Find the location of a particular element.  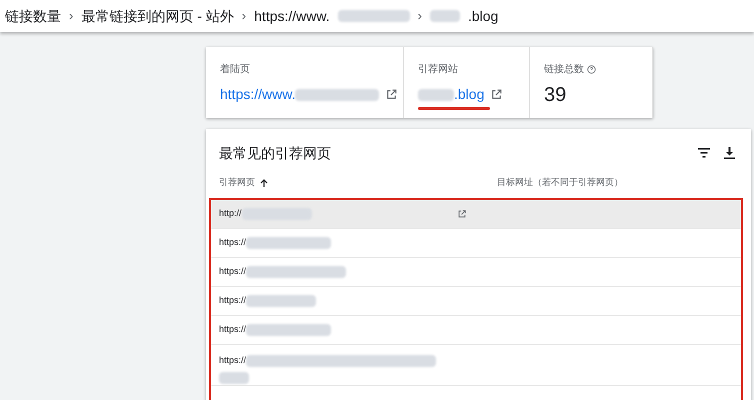

column-header: 引荐网页 is located at coordinates (237, 183).